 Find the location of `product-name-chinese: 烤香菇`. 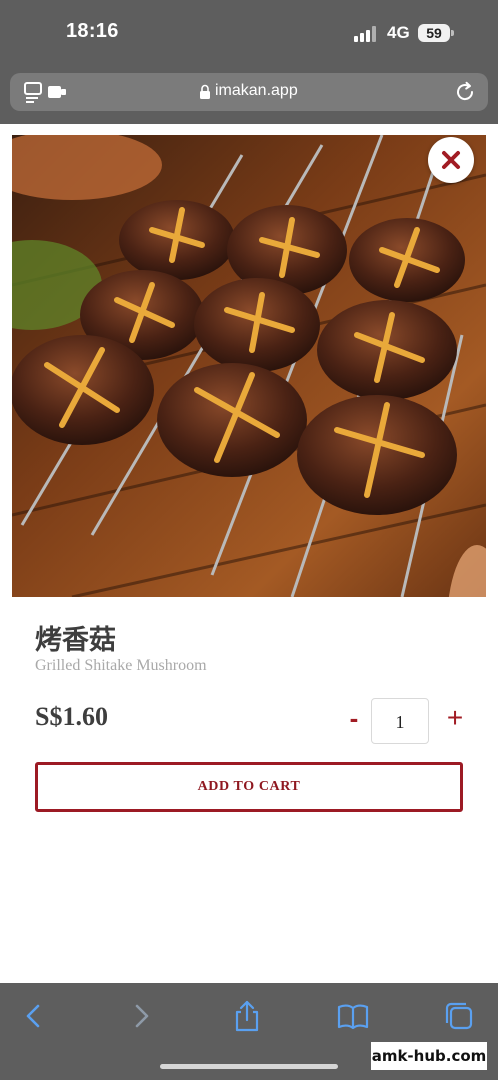

product-name-chinese: 烤香菇 is located at coordinates (75, 640).